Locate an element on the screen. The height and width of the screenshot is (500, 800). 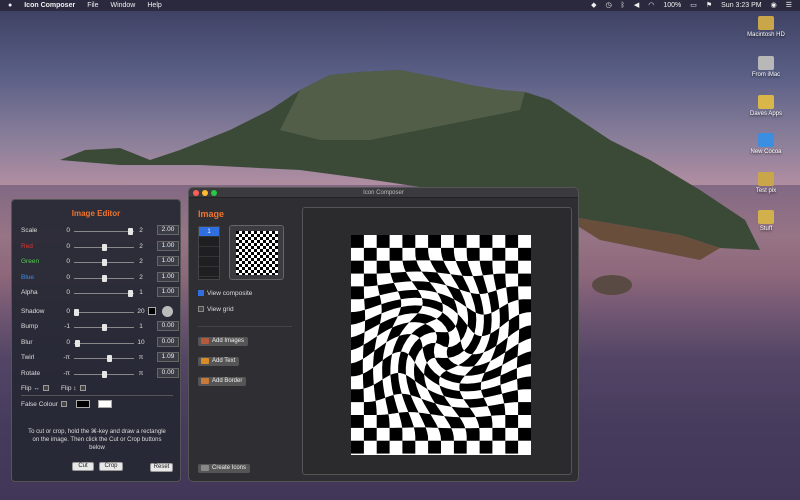
red-slider is located at coordinates (104, 247).